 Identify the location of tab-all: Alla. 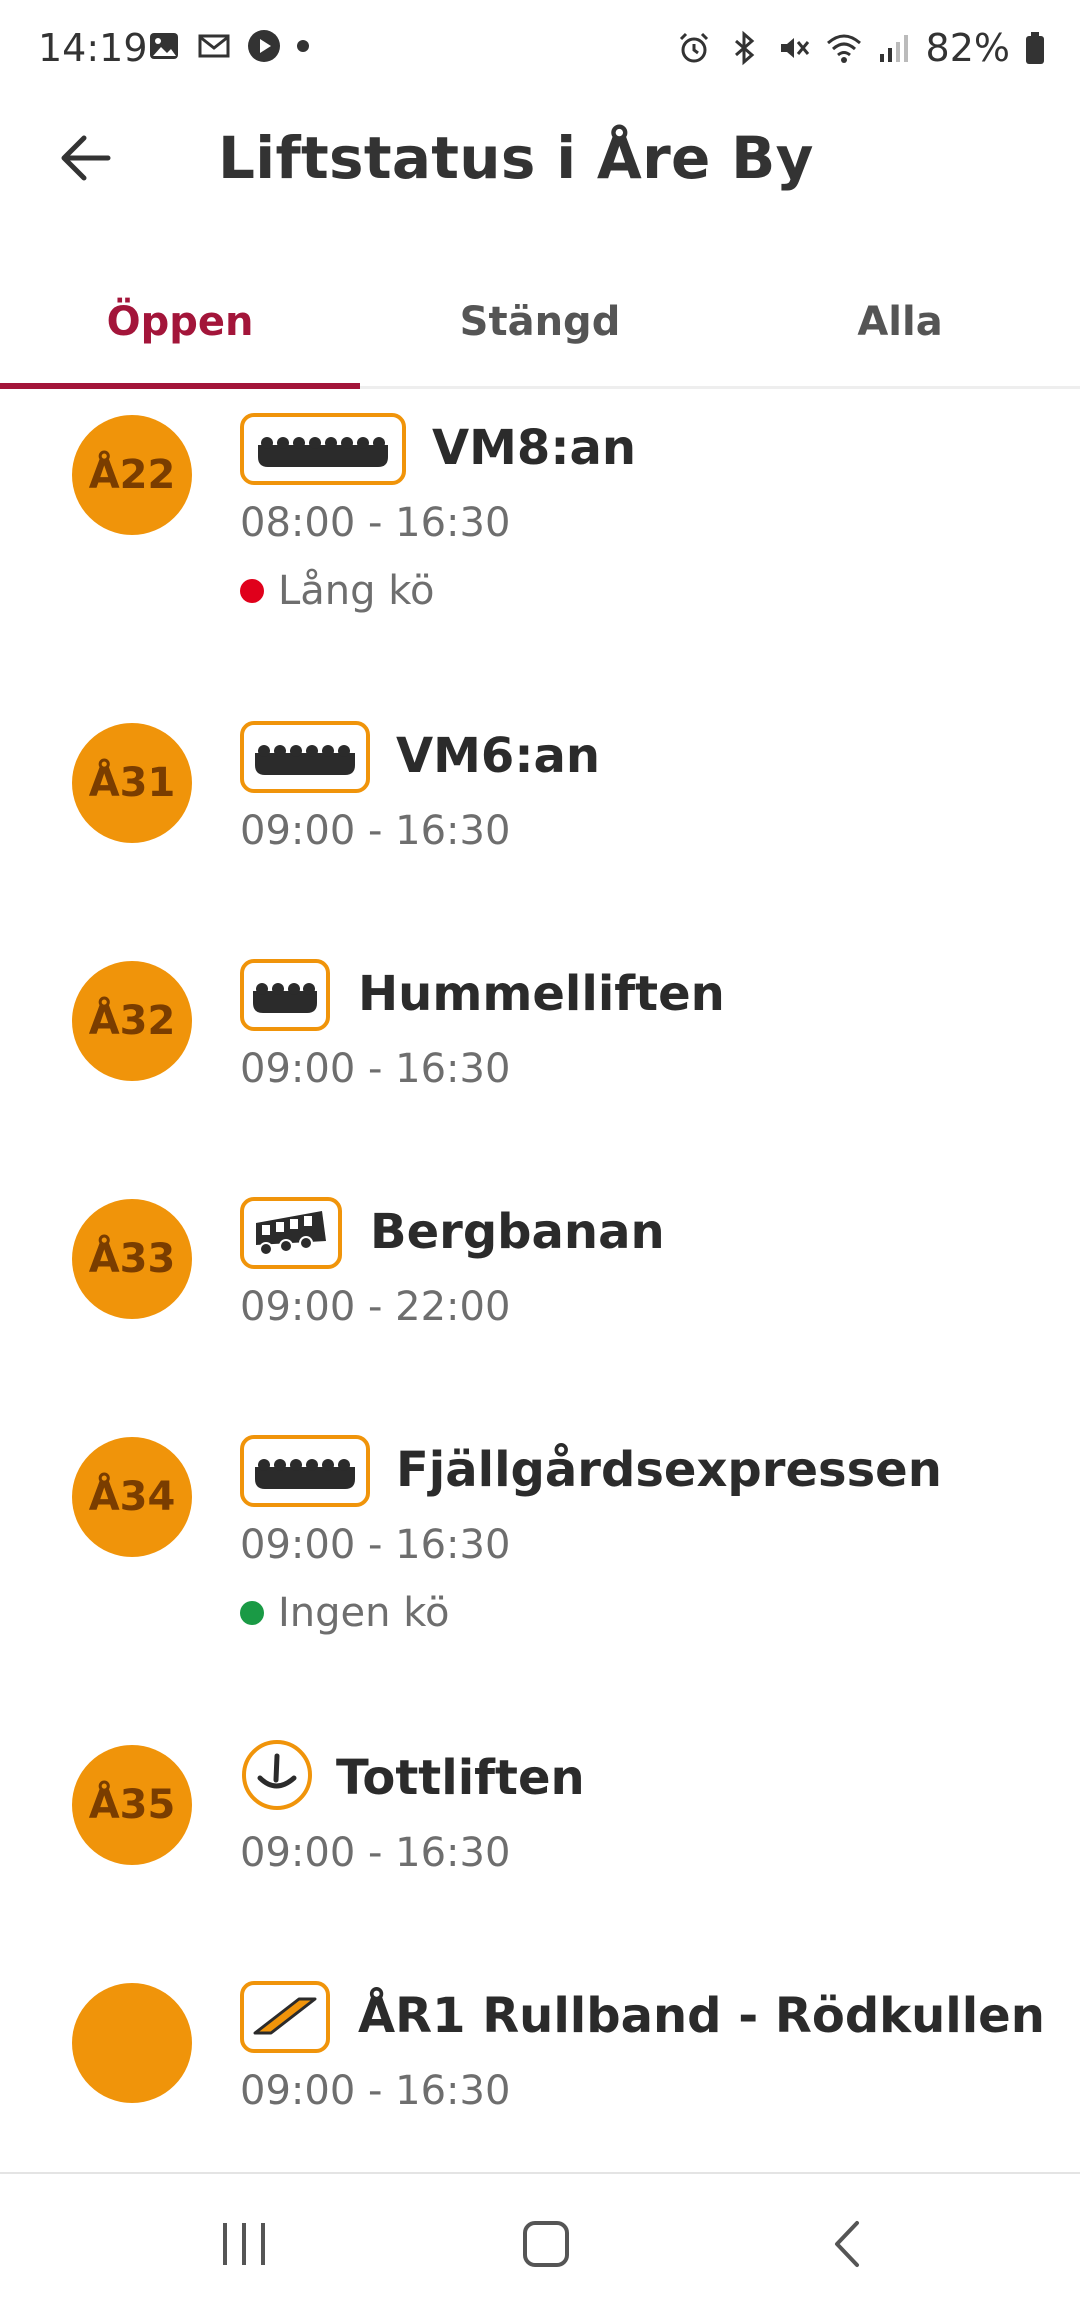
(900, 322).